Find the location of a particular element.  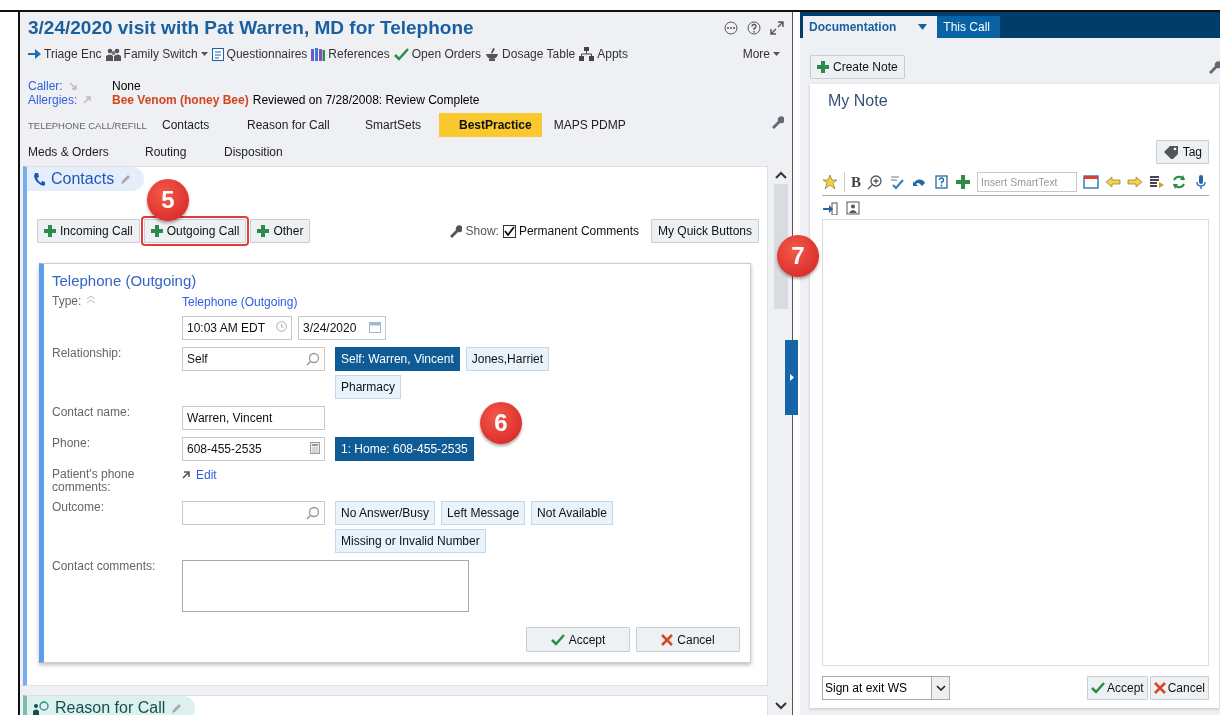

edit-link: Edit is located at coordinates (199, 475).